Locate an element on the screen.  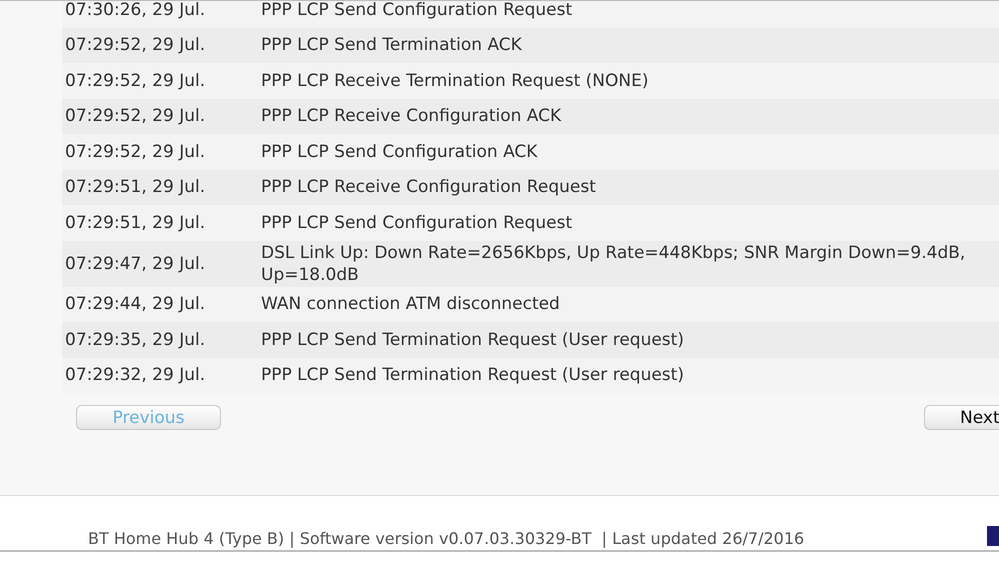
log-event: PPP LCP Send Configuration ACK is located at coordinates (399, 152).